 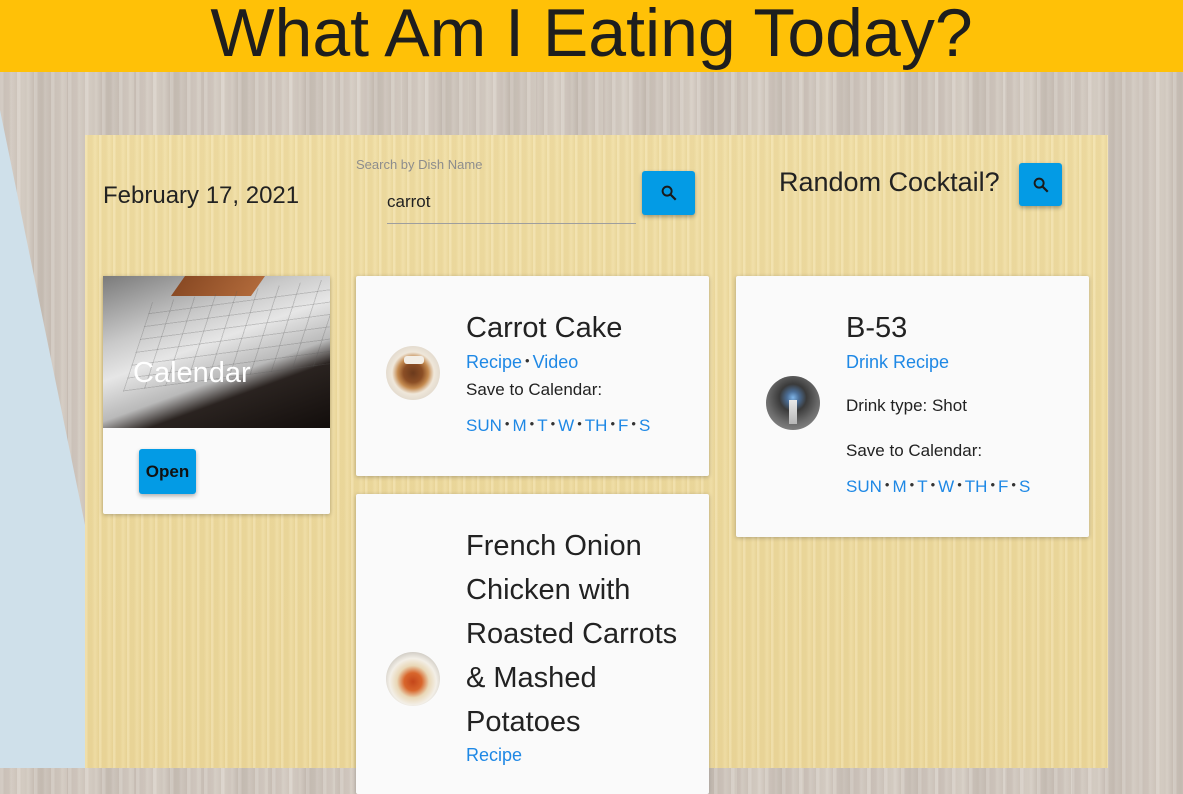 I want to click on drink-recipe-link: Drink Recipe, so click(x=897, y=362).